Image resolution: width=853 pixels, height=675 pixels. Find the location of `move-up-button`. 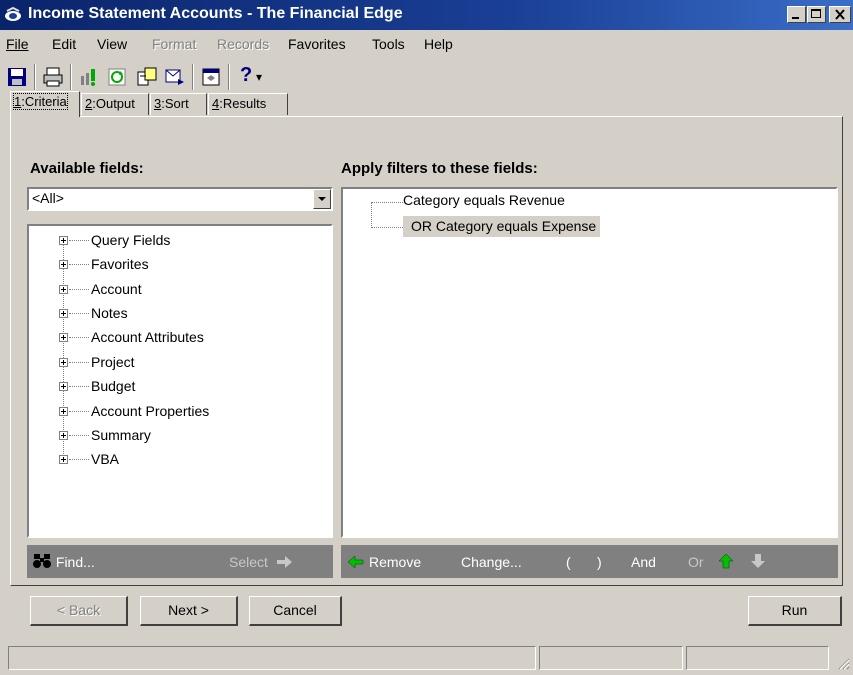

move-up-button is located at coordinates (726, 562).